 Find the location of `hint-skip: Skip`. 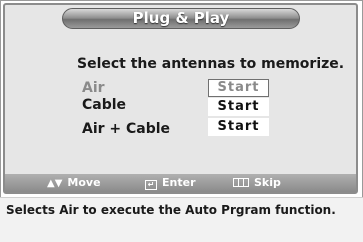

hint-skip: Skip is located at coordinates (257, 183).